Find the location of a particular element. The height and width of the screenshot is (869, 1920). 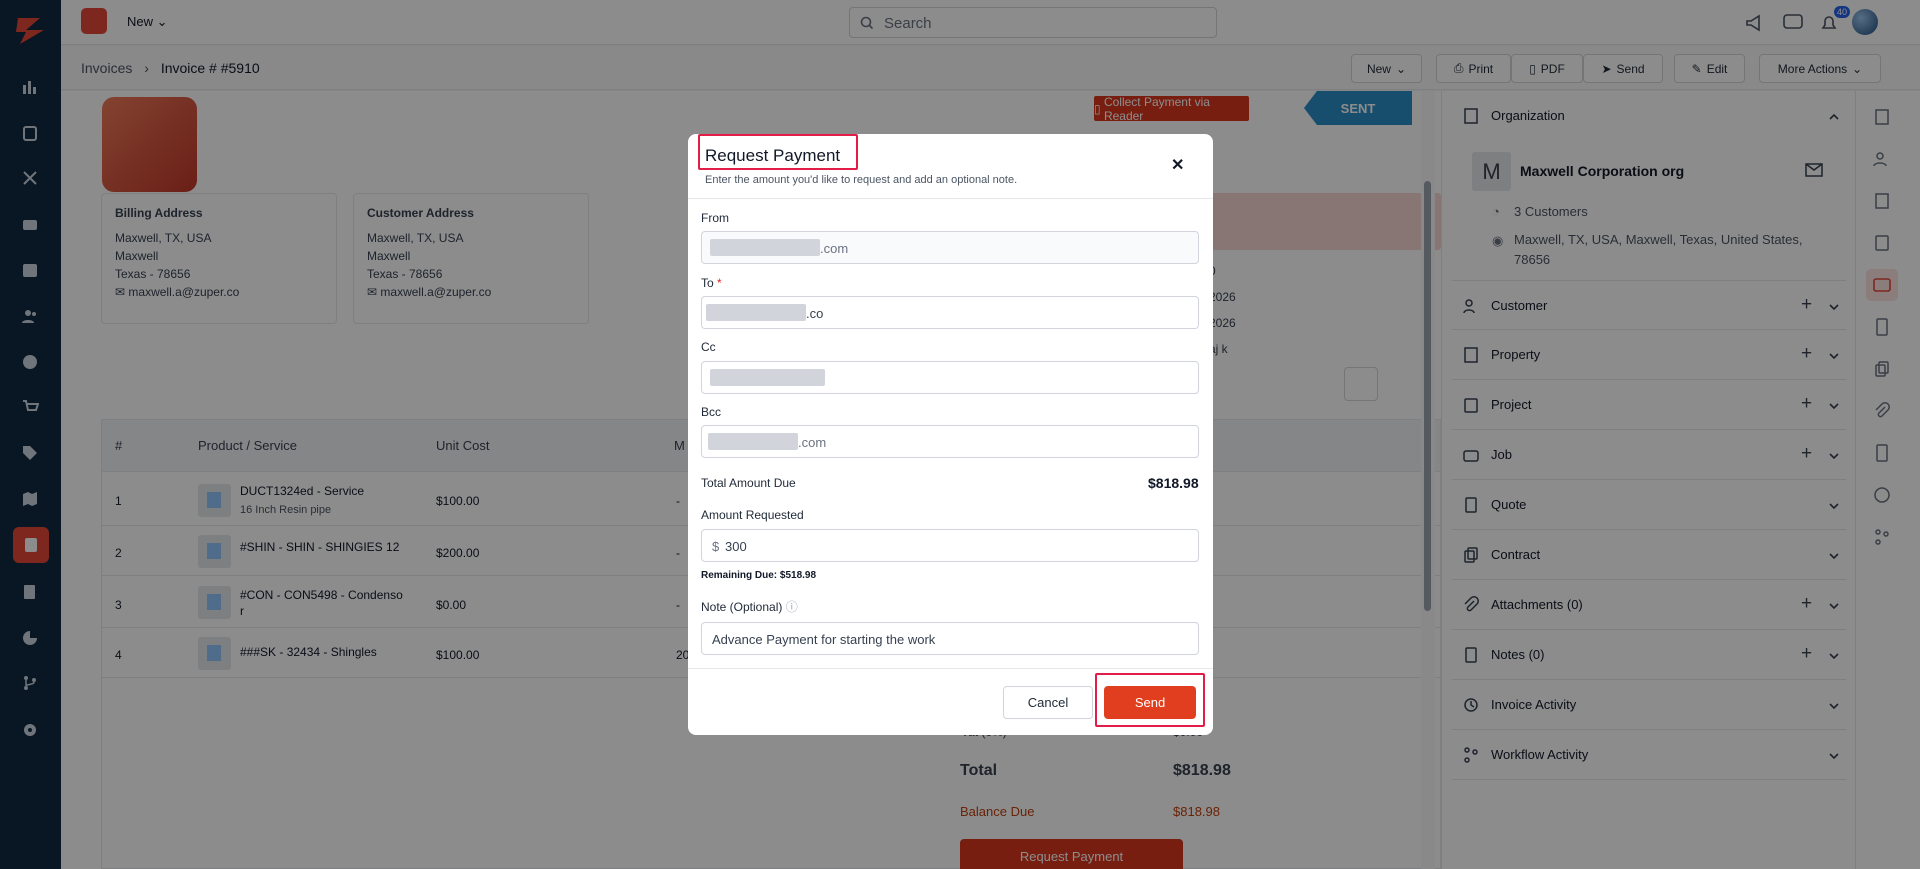

cancel-button: Cancel is located at coordinates (1048, 702).